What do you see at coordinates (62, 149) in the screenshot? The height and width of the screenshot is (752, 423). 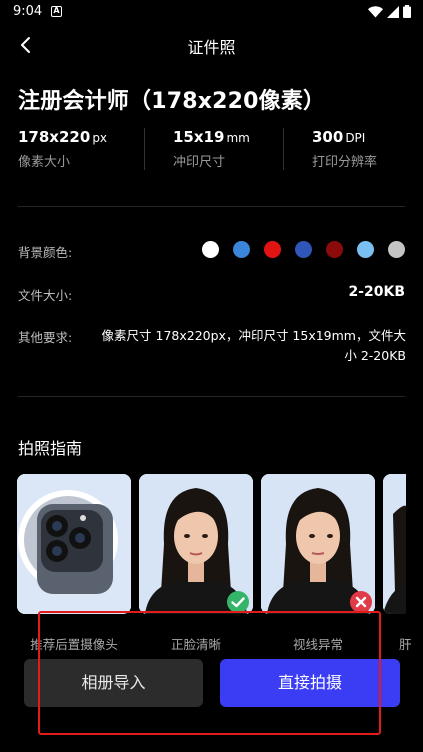 I see `stat-pixel-size: 178x220 px 像素大小` at bounding box center [62, 149].